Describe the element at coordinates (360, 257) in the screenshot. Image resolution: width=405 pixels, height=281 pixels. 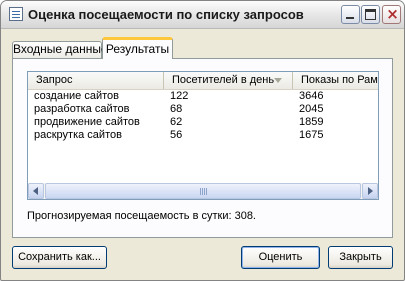
I see `close-button: Закрыть` at that location.